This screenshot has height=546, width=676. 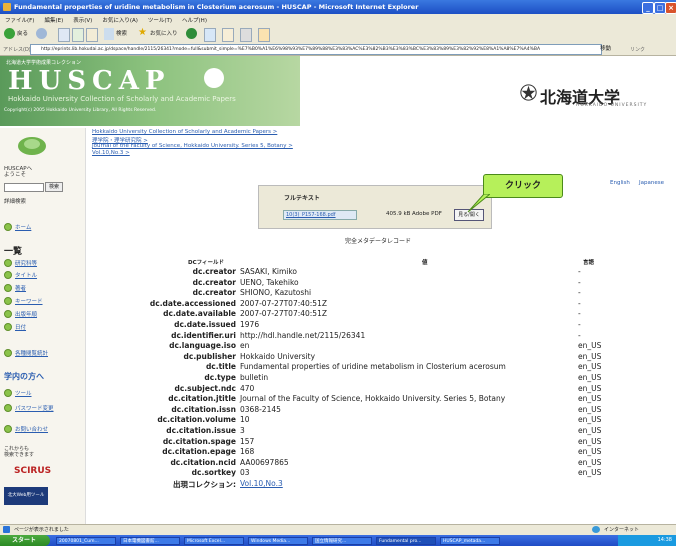 I want to click on refresh-icon, so click(x=78, y=35).